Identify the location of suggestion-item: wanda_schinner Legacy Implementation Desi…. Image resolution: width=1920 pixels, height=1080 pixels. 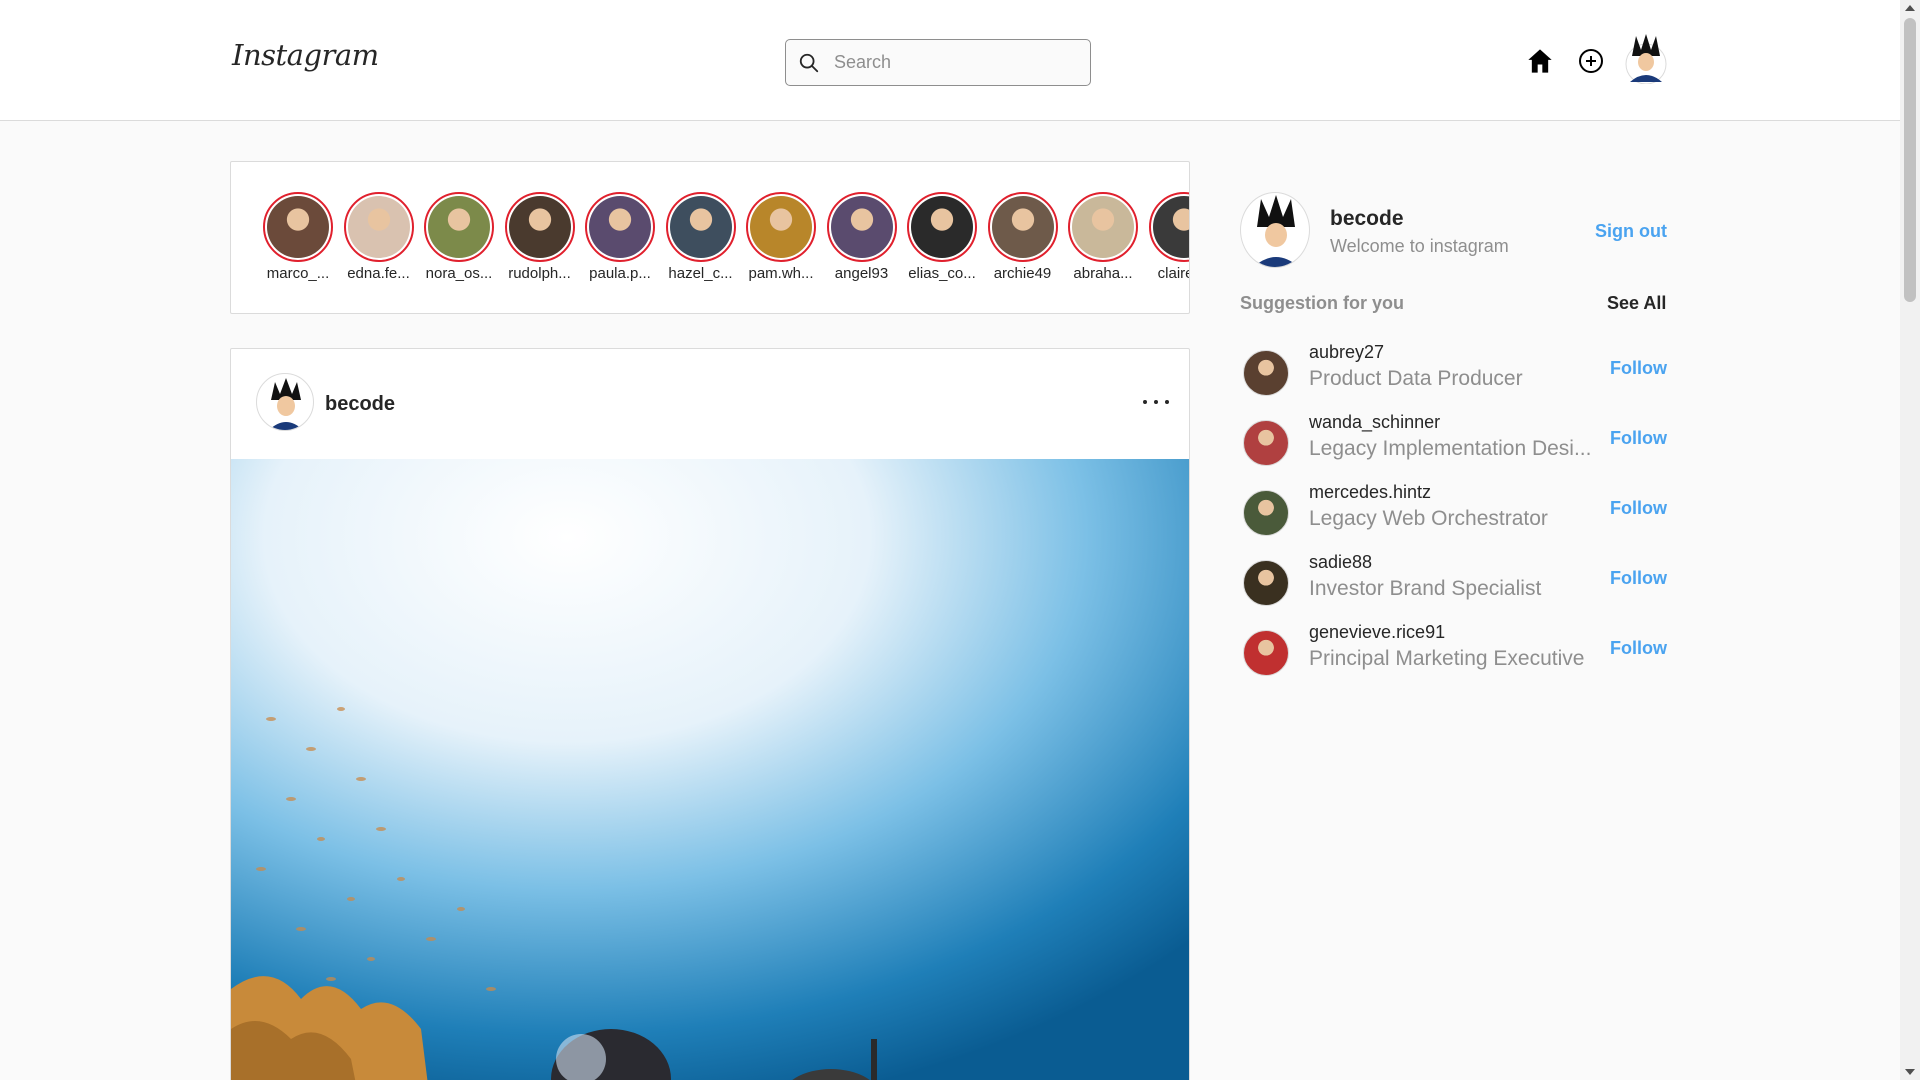
(1453, 440).